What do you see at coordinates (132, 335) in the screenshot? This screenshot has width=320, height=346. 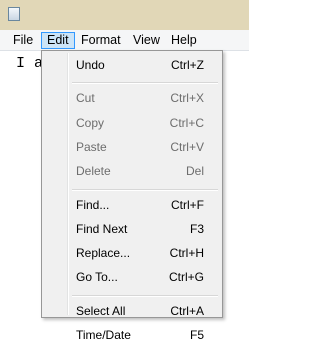 I see `menu-item-time-date: Time/Date F5` at bounding box center [132, 335].